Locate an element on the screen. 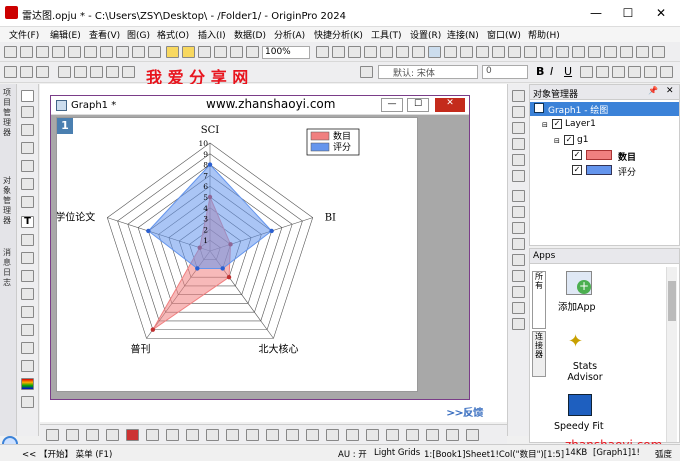  new-excel-icon is located at coordinates (138, 52).